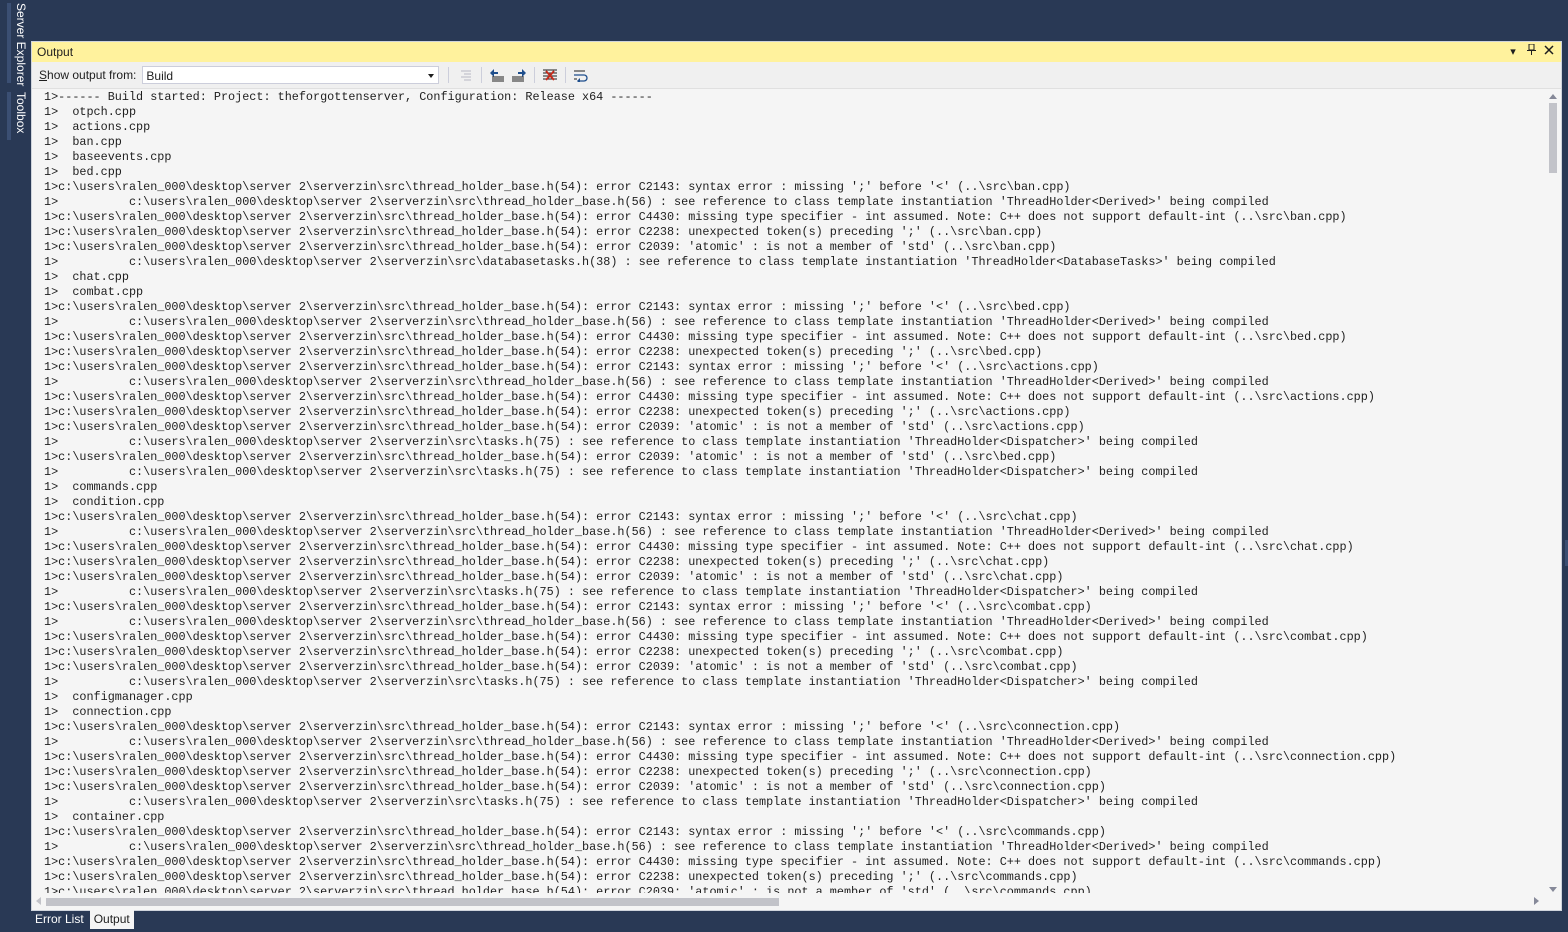 This screenshot has width=1568, height=932. Describe the element at coordinates (1513, 52) in the screenshot. I see `dropdown-arrow-icon: ▾` at that location.